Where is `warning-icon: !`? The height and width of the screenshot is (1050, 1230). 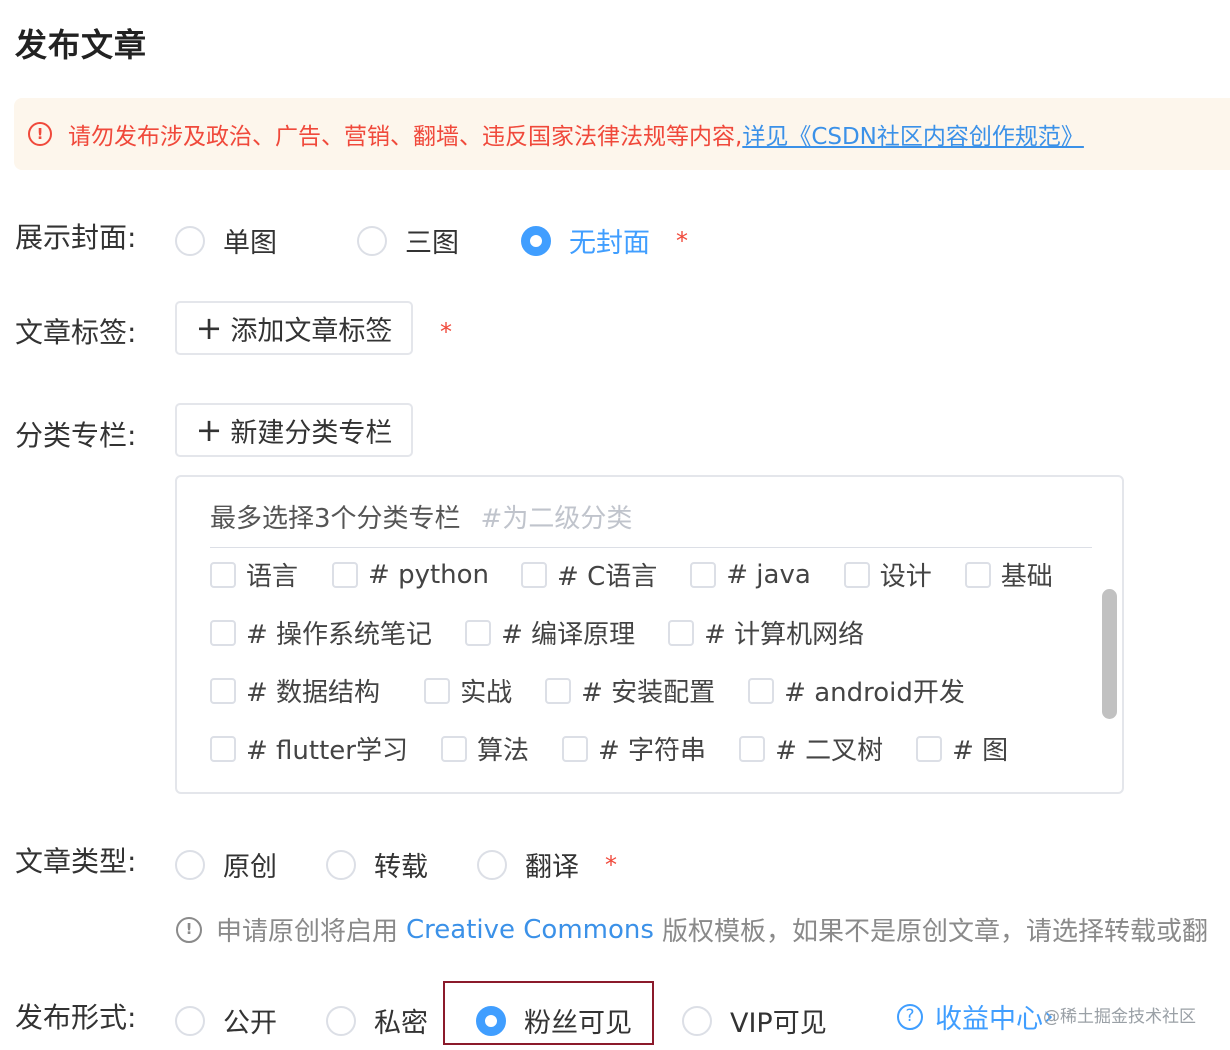
warning-icon: ! is located at coordinates (40, 134).